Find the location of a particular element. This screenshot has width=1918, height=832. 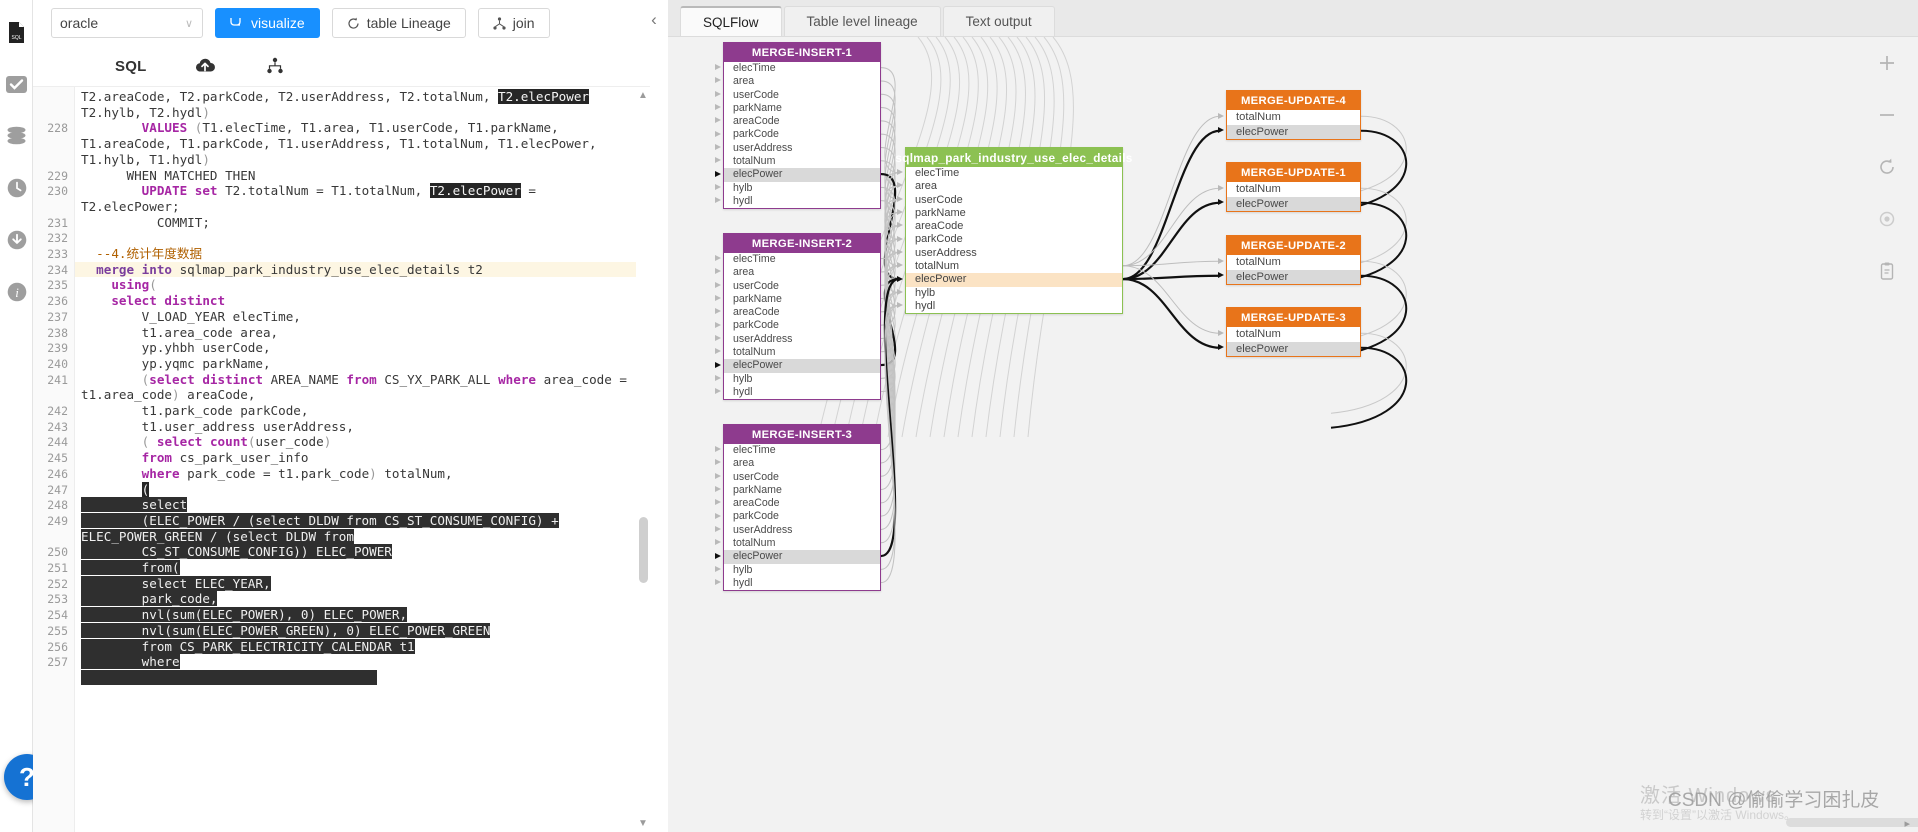

line-number: 229 is located at coordinates (57, 175).